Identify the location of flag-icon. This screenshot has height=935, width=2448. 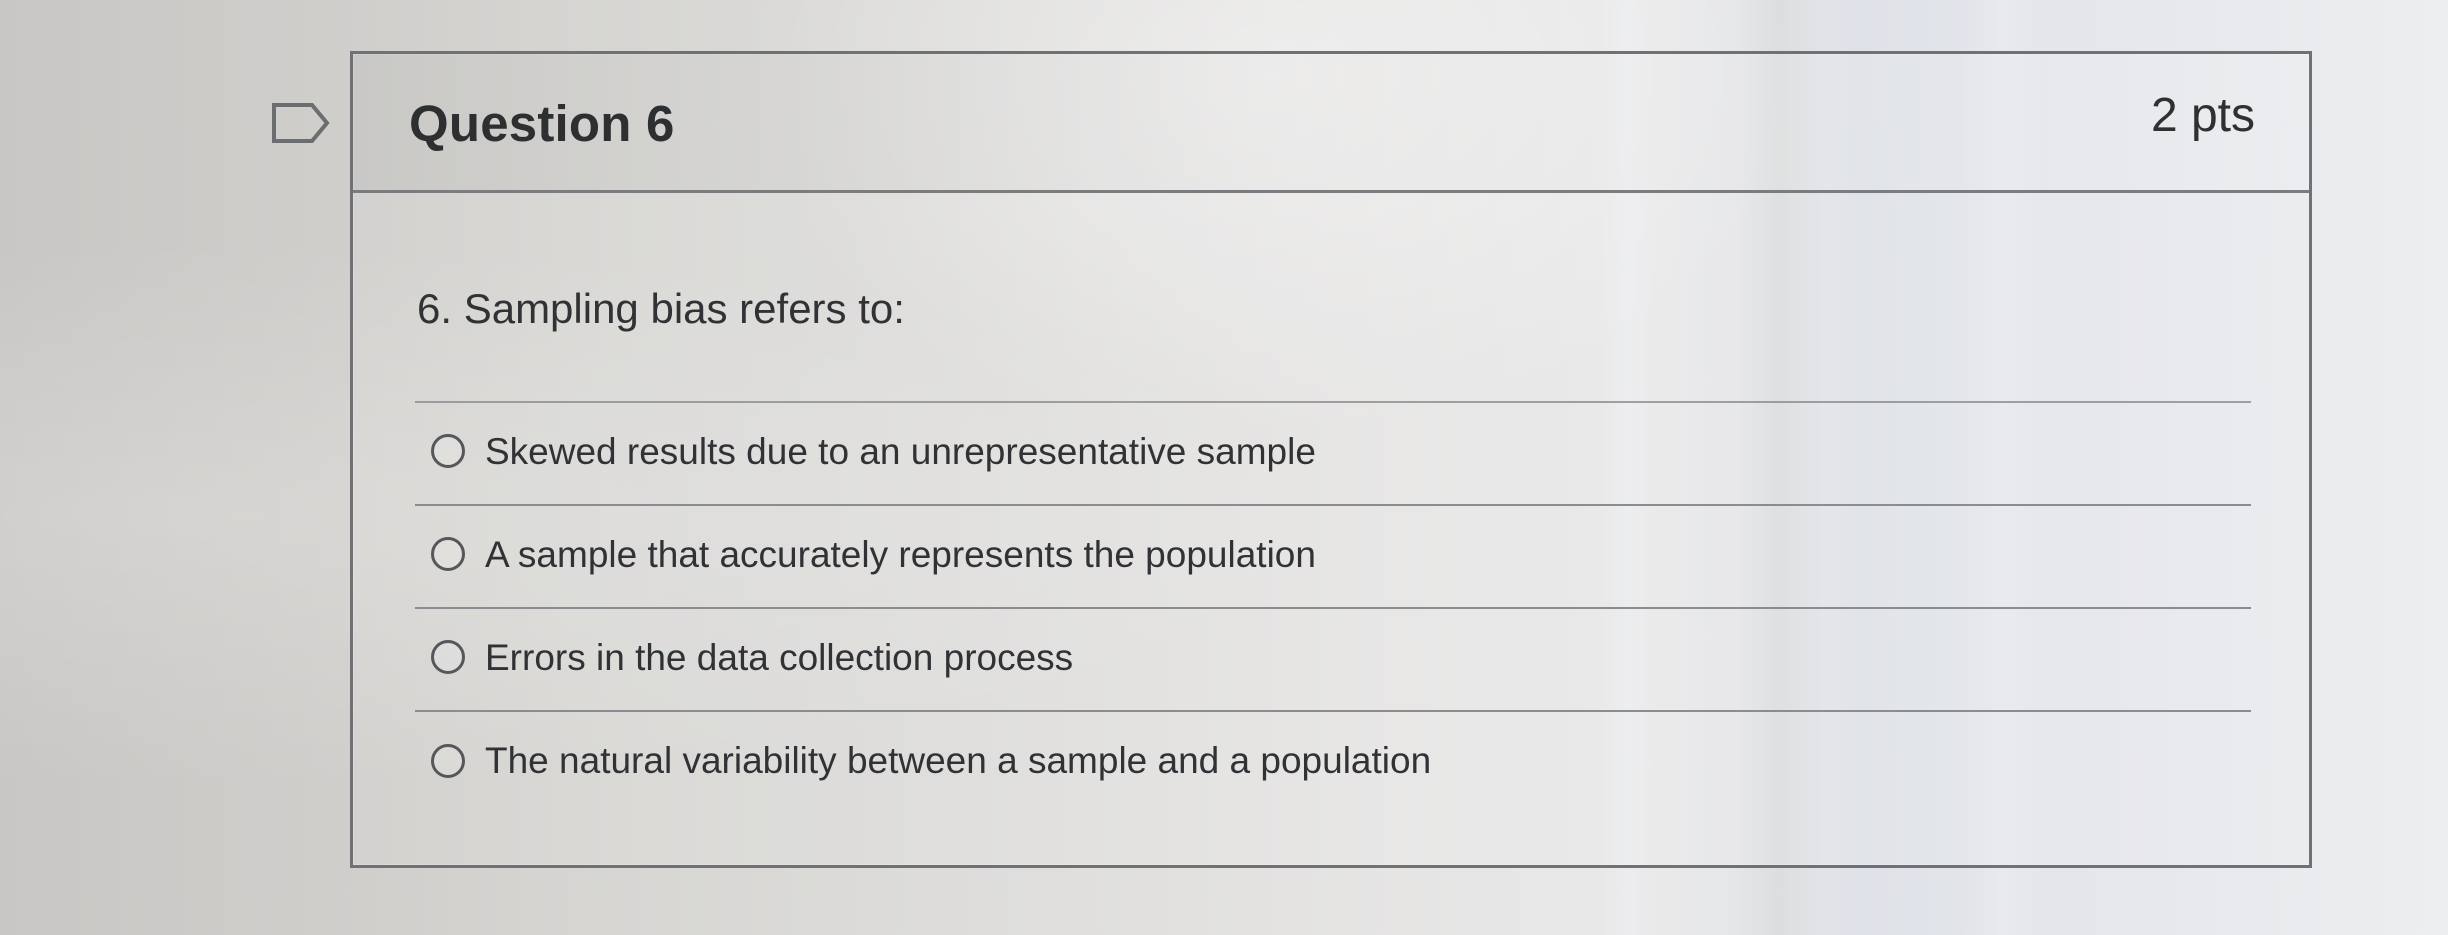
(301, 123).